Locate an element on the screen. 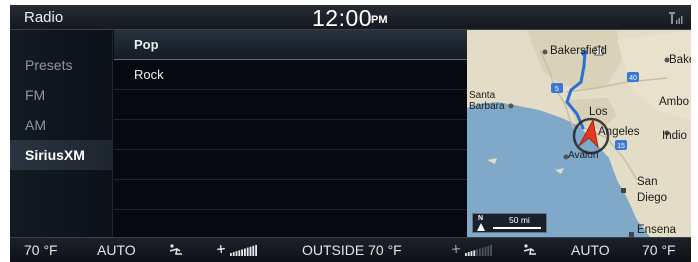 This screenshot has width=698, height=262. signal-strength-icon is located at coordinates (676, 18).